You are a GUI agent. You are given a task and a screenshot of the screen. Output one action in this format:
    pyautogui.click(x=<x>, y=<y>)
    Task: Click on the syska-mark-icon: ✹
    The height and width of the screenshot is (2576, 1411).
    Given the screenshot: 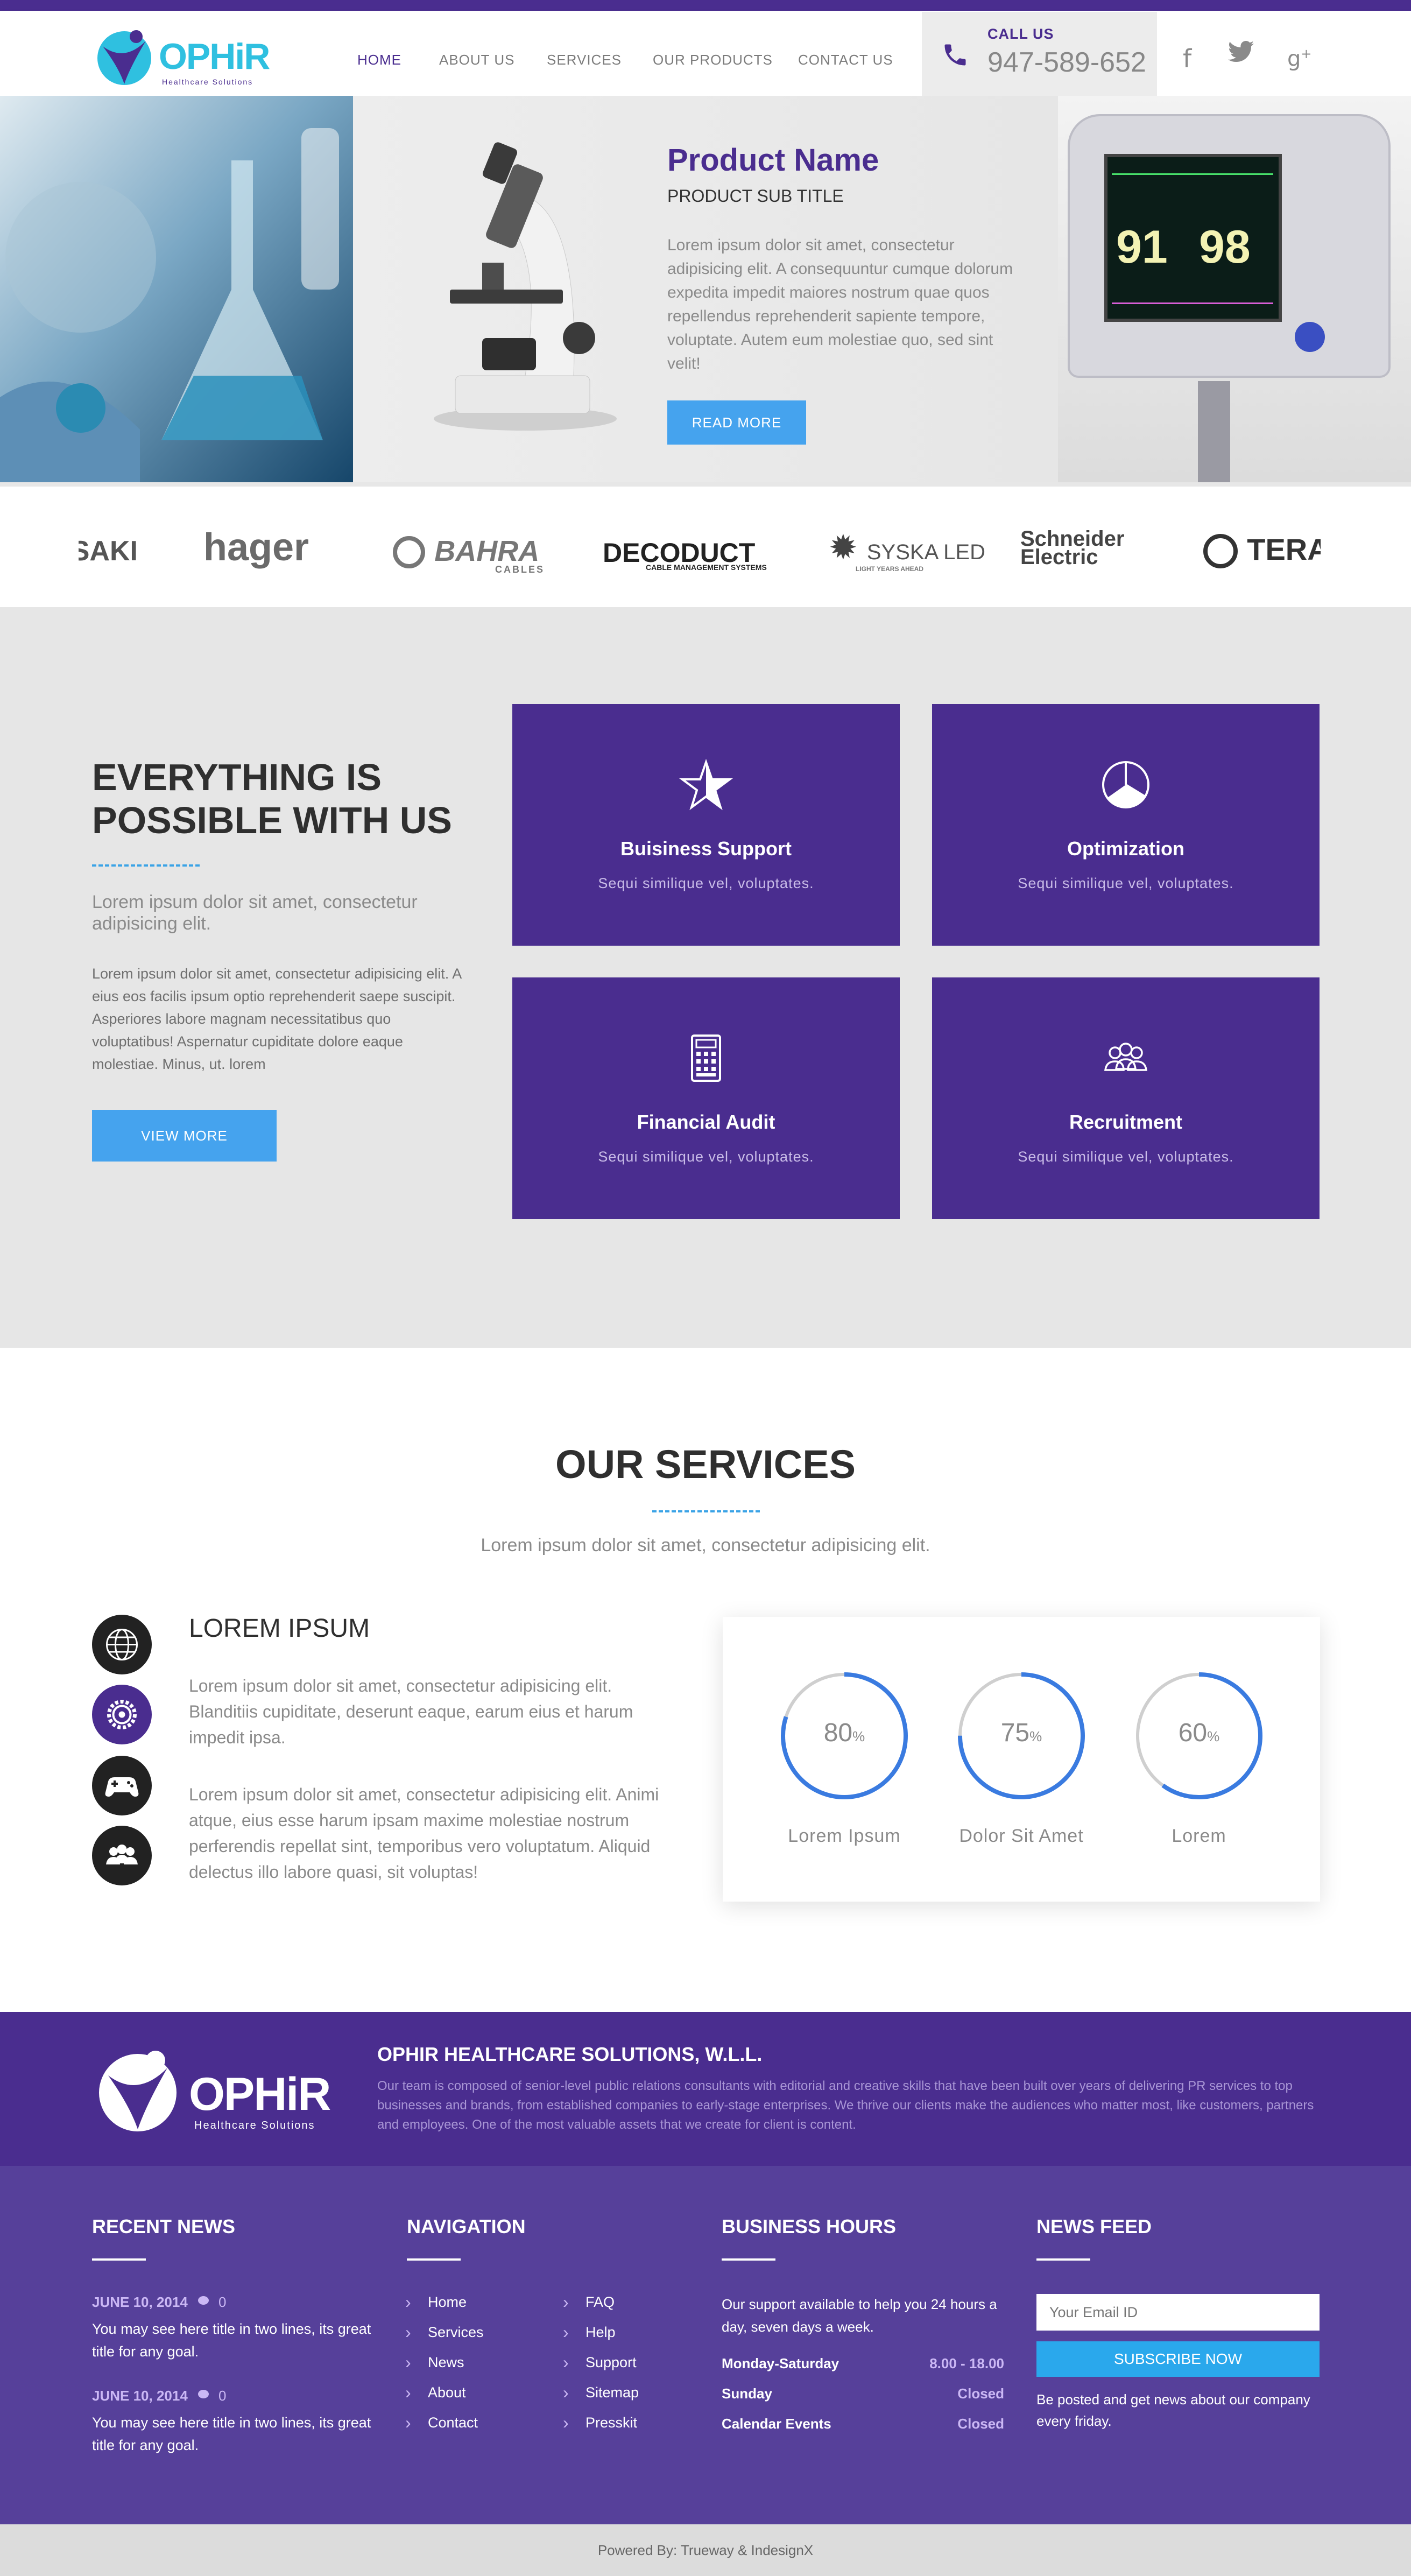 What is the action you would take?
    pyautogui.click(x=843, y=547)
    